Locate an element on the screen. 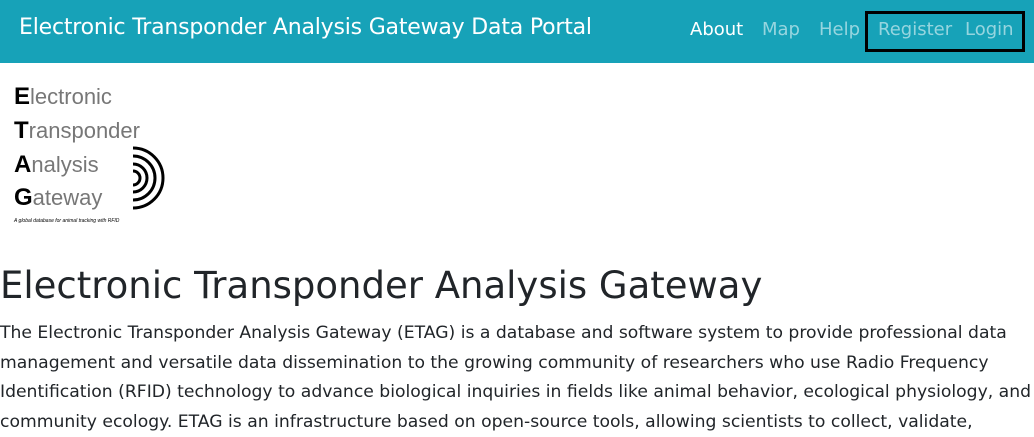 This screenshot has height=437, width=1034. rfid-waves-icon is located at coordinates (148, 178).